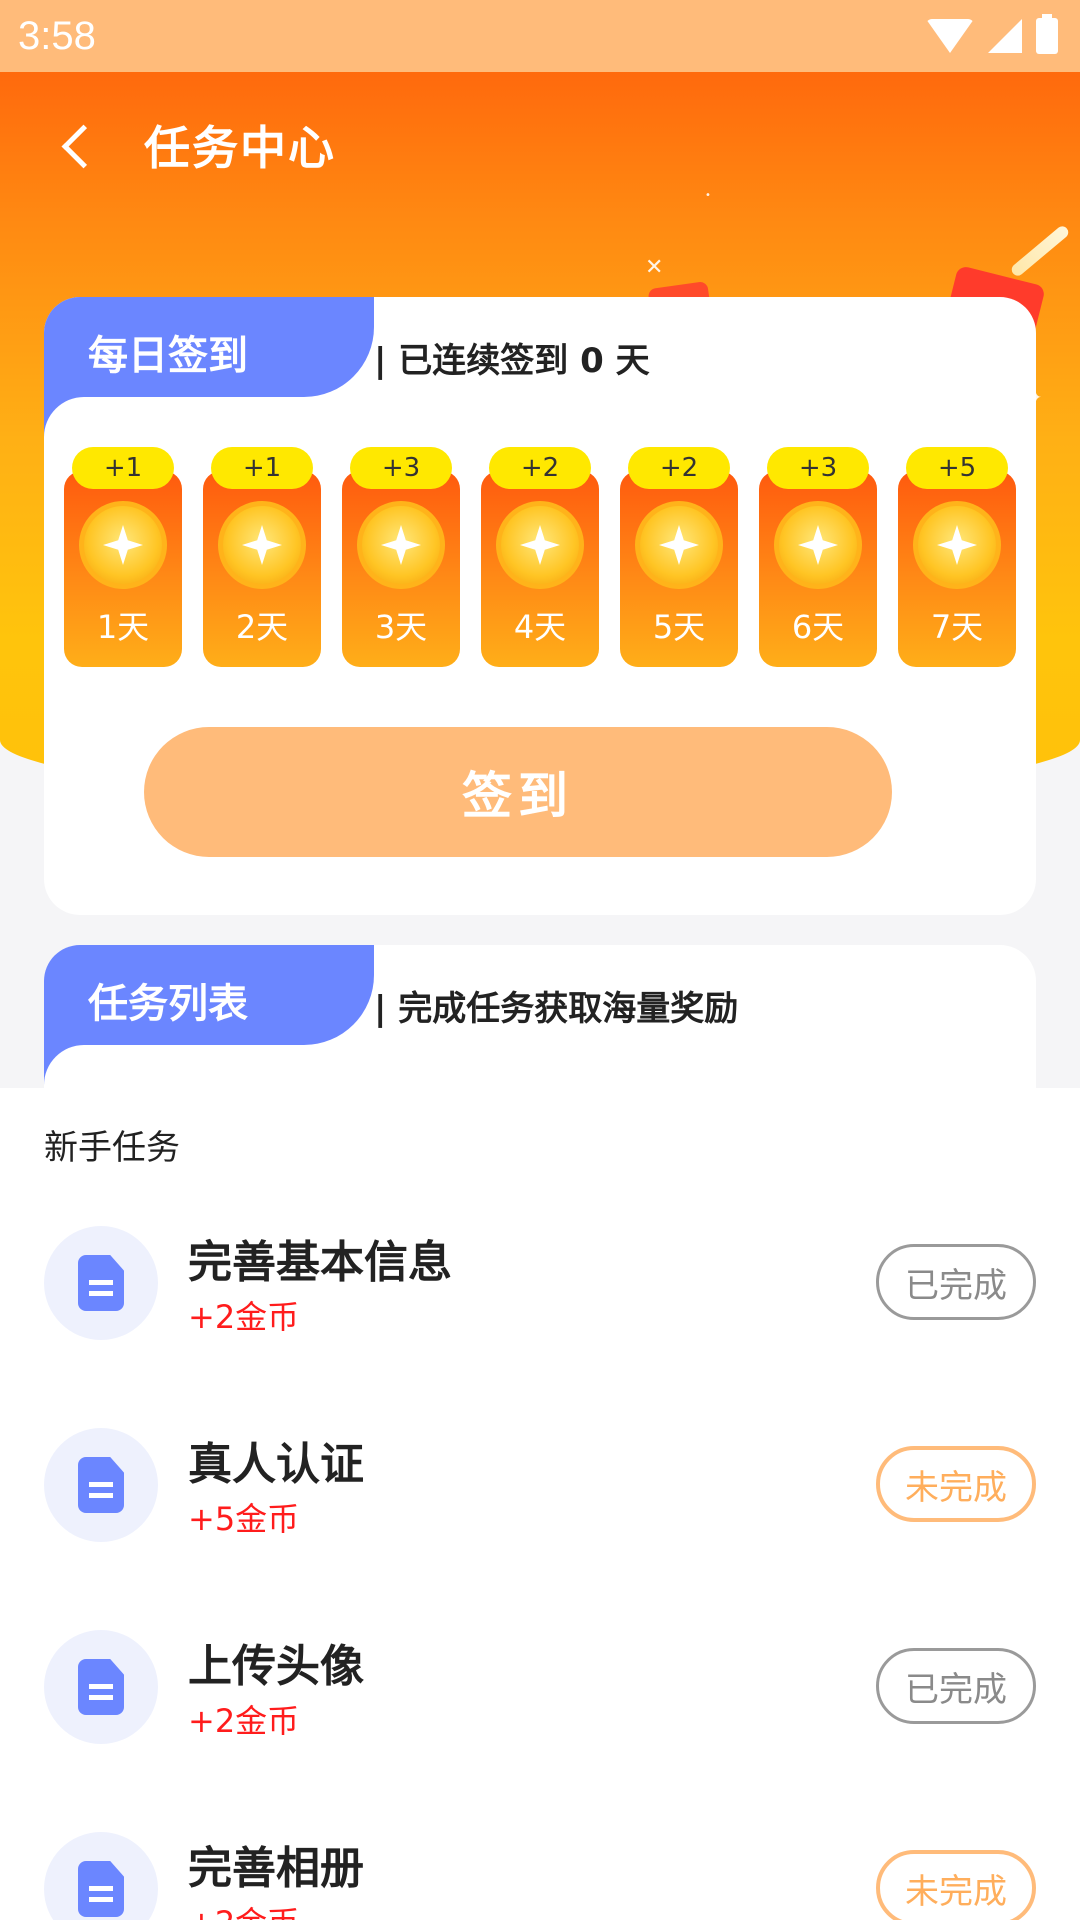  Describe the element at coordinates (950, 36) in the screenshot. I see `wifi-icon` at that location.